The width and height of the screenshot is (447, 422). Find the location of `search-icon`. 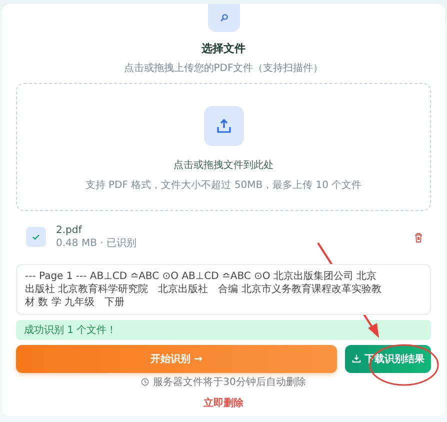

search-icon is located at coordinates (224, 18).